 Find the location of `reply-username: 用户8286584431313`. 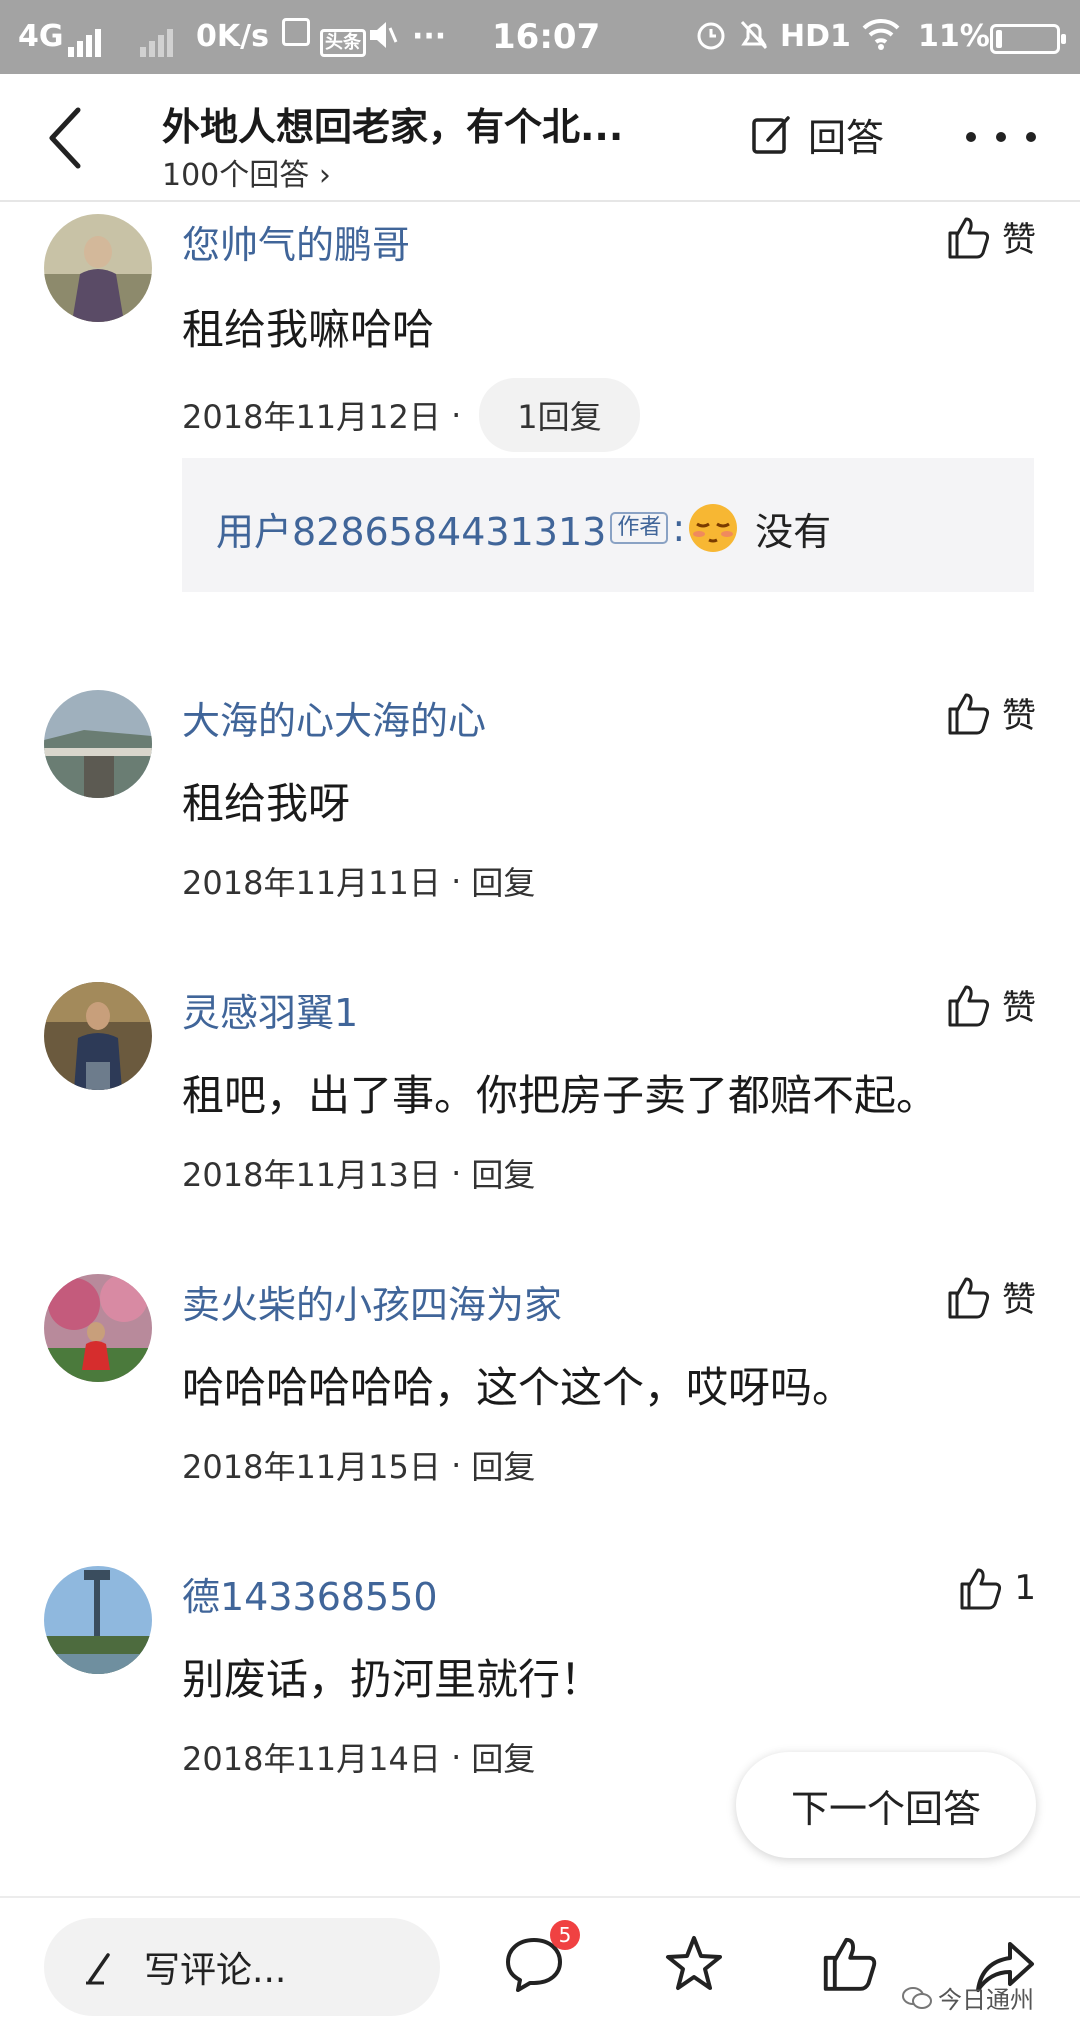

reply-username: 用户8286584431313 is located at coordinates (411, 528).